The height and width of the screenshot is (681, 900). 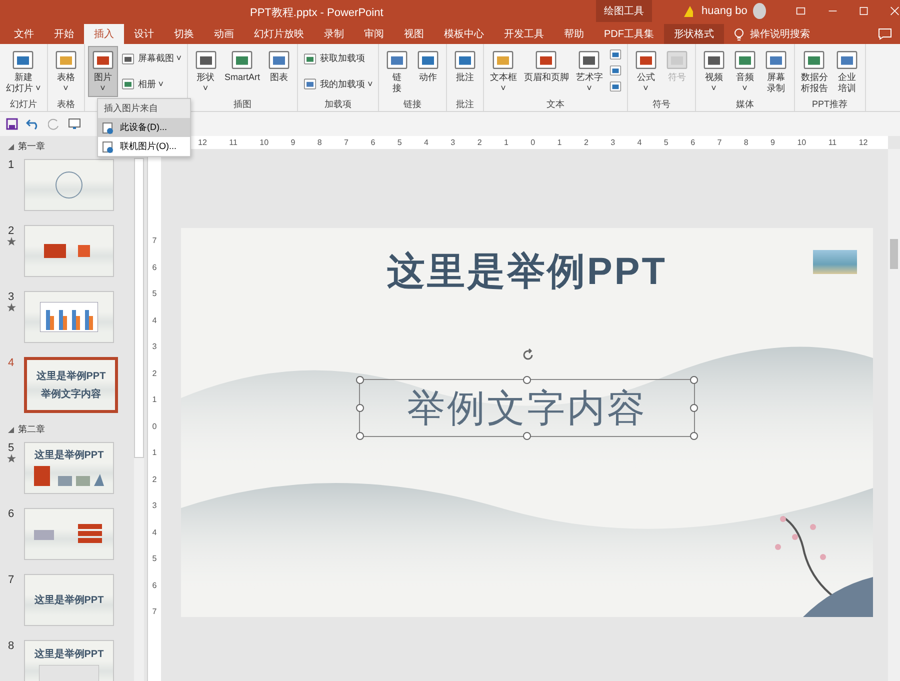 What do you see at coordinates (427, 71) in the screenshot?
I see `ribbon-button: 动作` at bounding box center [427, 71].